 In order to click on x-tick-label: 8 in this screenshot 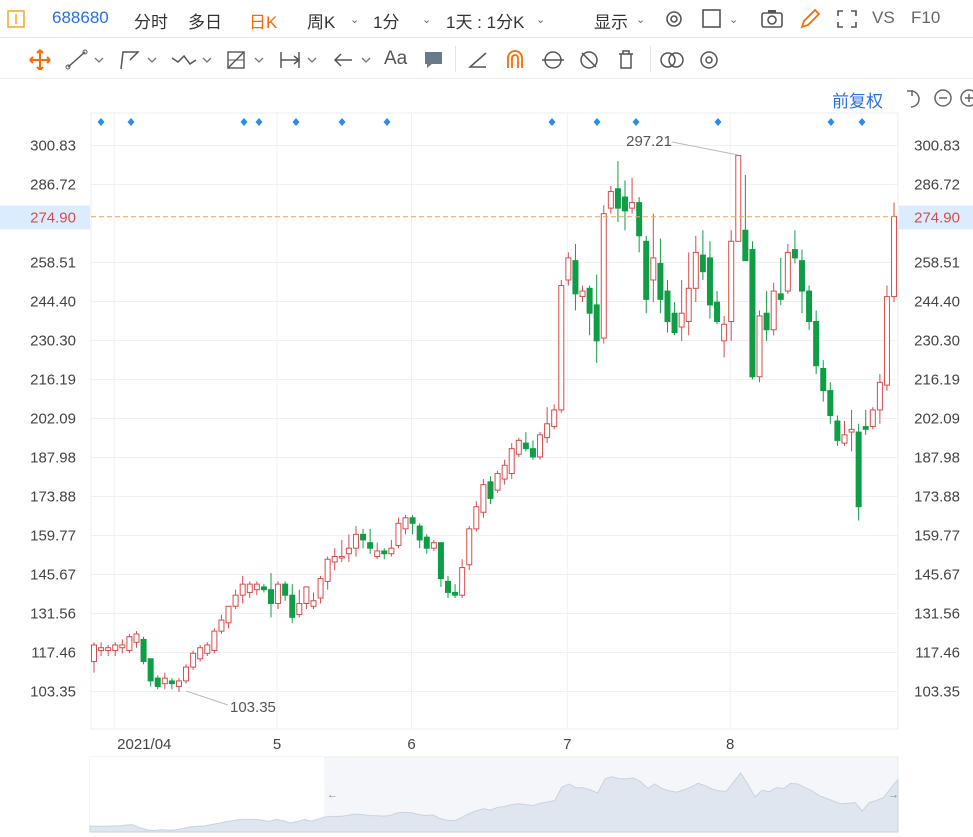, I will do `click(730, 744)`.